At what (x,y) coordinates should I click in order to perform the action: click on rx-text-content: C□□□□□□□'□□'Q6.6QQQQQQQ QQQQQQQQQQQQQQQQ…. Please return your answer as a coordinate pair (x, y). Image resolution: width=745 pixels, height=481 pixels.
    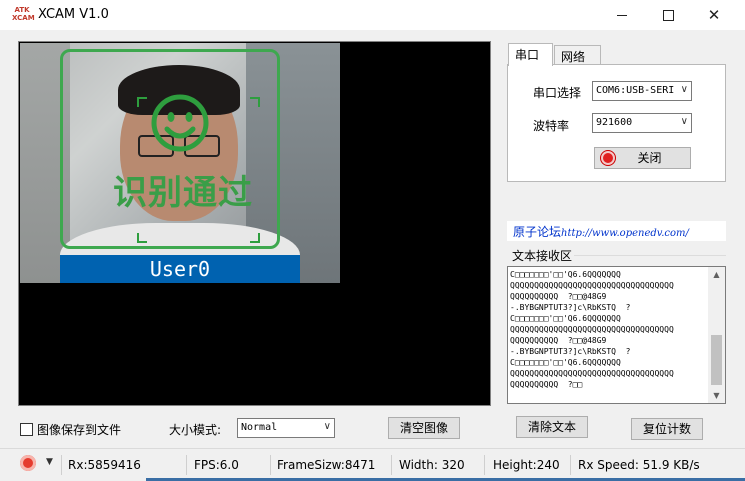
    Looking at the image, I should click on (592, 329).